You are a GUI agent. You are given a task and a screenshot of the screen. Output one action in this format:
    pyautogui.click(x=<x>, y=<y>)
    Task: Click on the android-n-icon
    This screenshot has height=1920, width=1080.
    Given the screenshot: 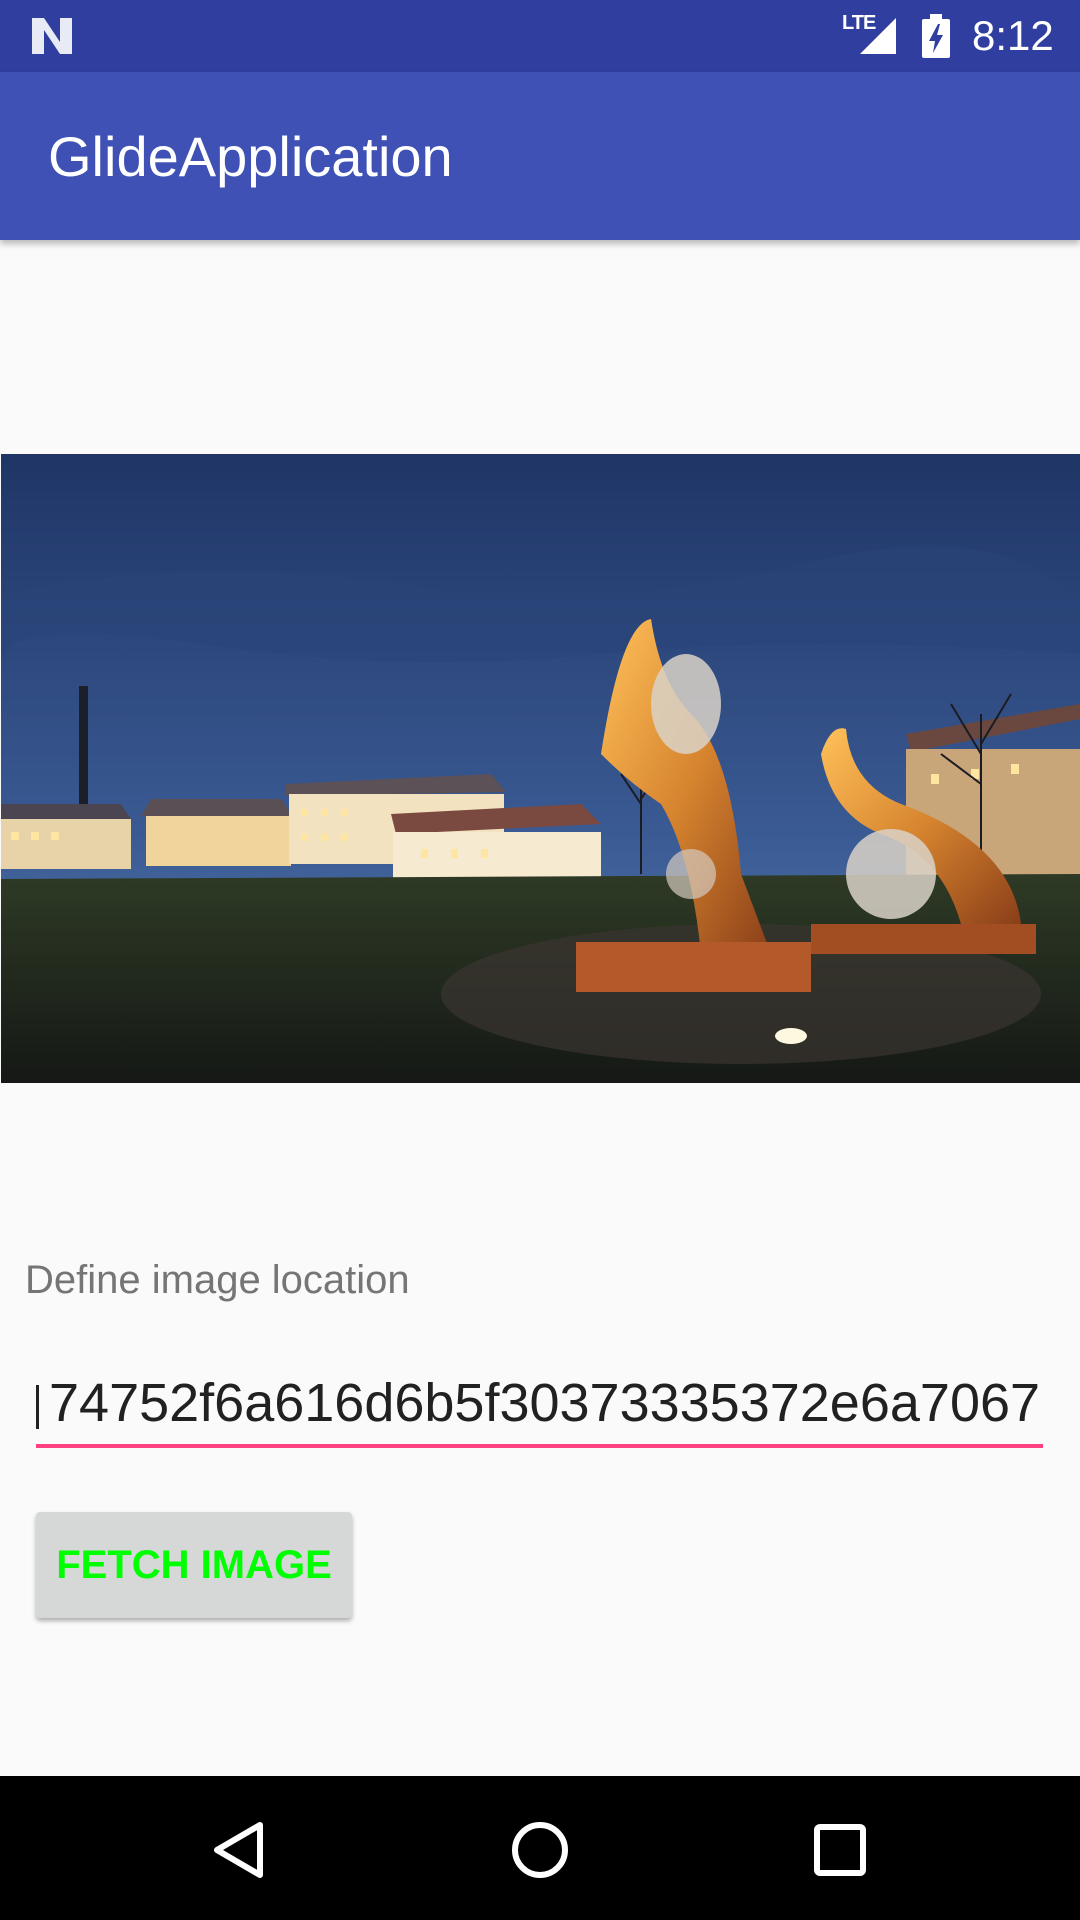 What is the action you would take?
    pyautogui.click(x=52, y=36)
    